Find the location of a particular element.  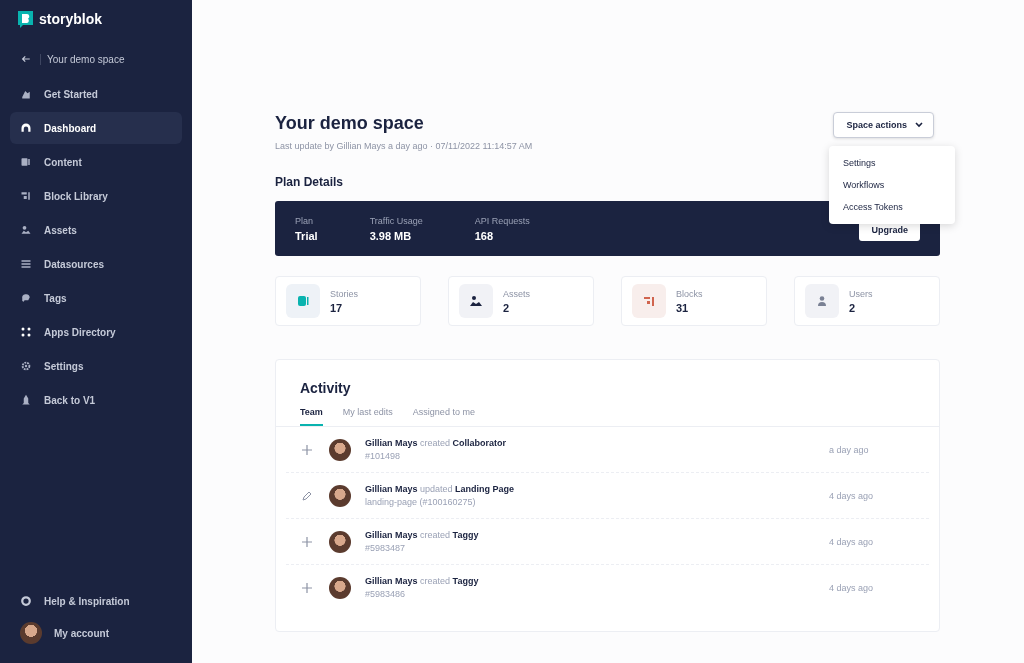

nav-item: Tags is located at coordinates (96, 298).